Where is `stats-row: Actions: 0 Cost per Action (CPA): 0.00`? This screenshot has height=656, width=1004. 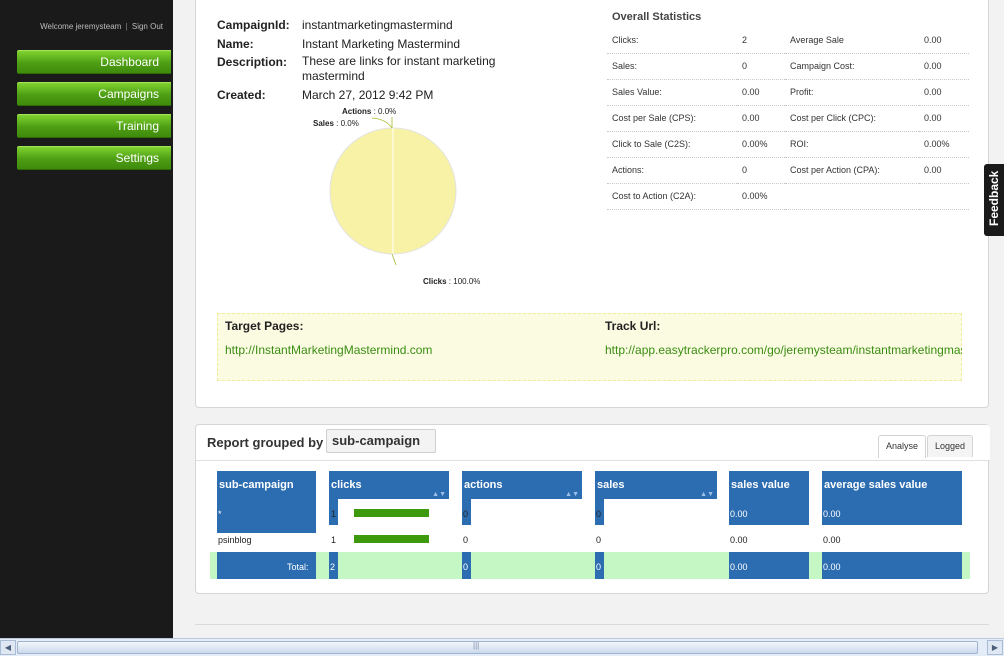 stats-row: Actions: 0 Cost per Action (CPA): 0.00 is located at coordinates (788, 170).